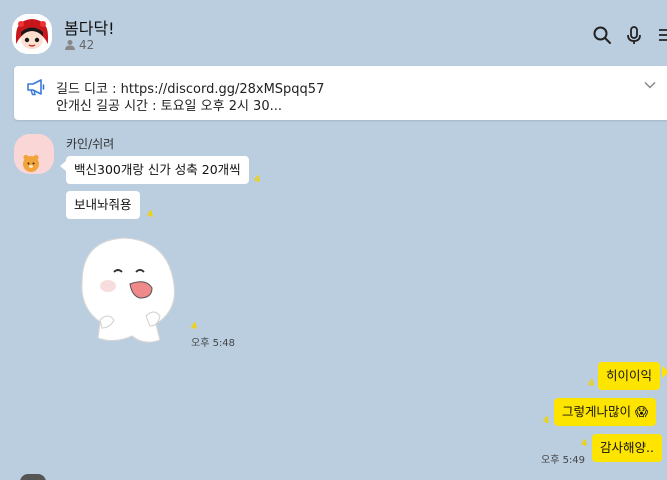 This screenshot has height=480, width=667. What do you see at coordinates (662, 35) in the screenshot?
I see `menu-icon` at bounding box center [662, 35].